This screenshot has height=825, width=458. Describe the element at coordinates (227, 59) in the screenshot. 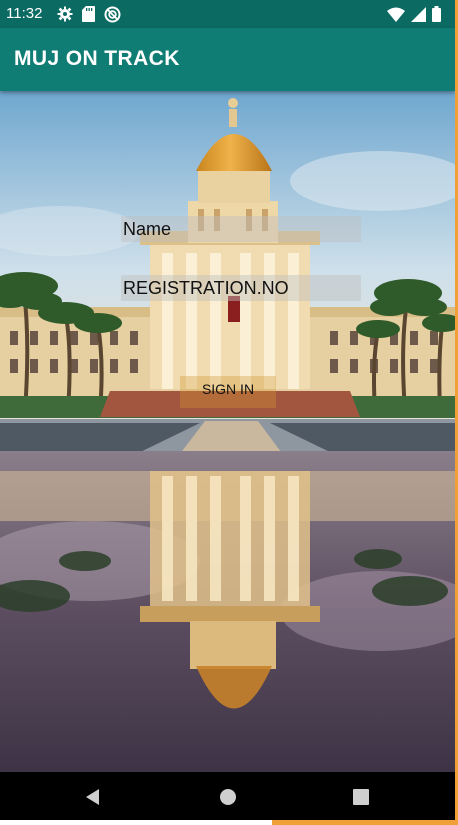

I see `app-bar: MUJ ON TRACK` at that location.